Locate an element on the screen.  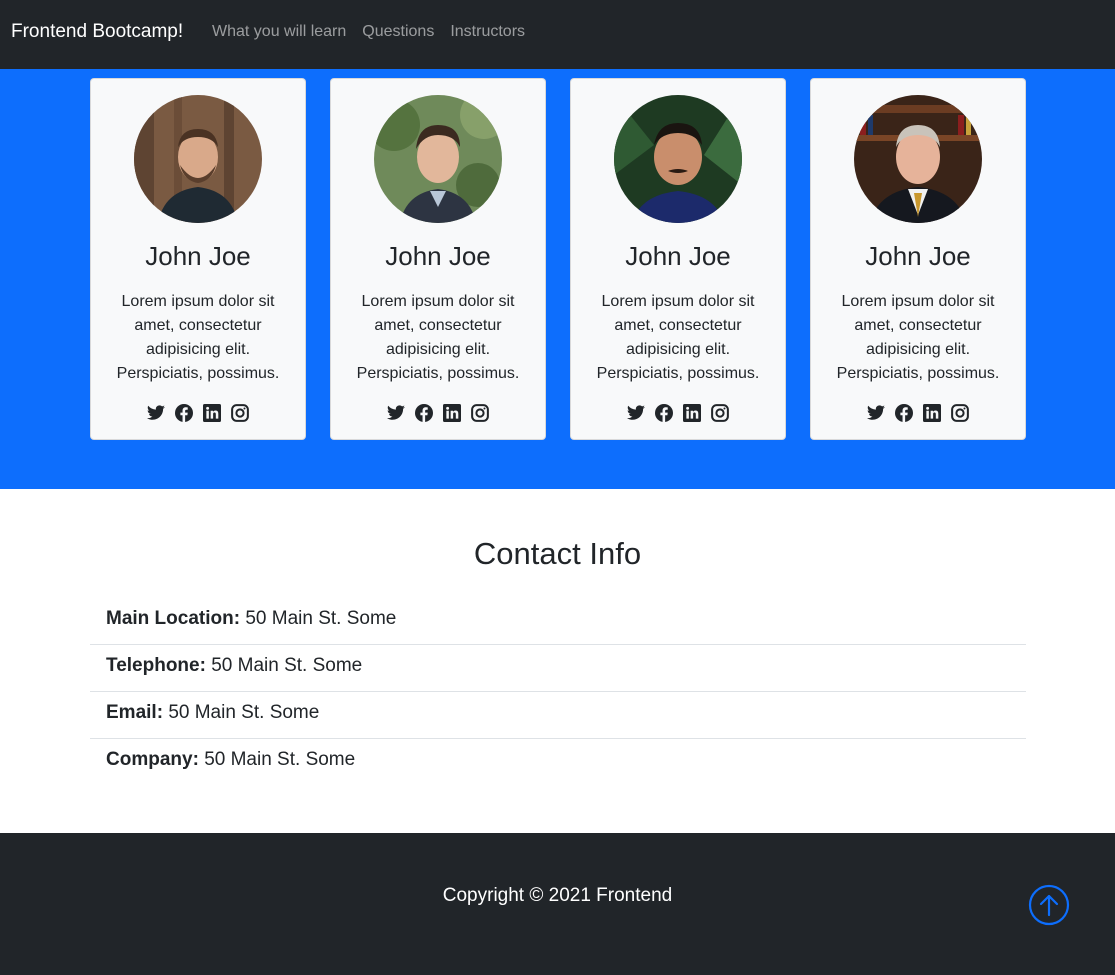
contact-label: Email: is located at coordinates (137, 712).